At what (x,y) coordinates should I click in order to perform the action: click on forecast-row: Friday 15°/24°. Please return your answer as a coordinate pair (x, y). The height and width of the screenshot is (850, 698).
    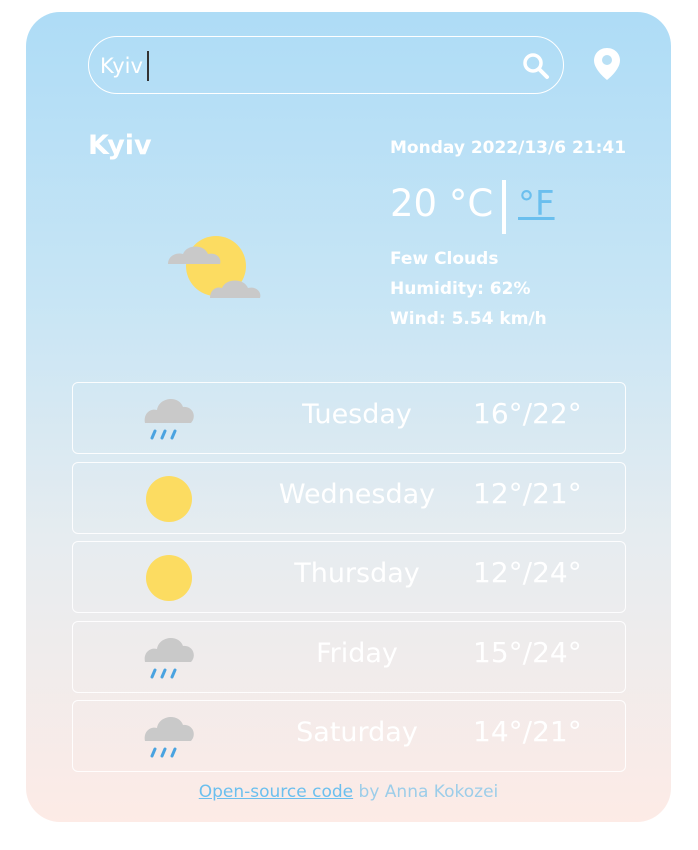
    Looking at the image, I should click on (349, 656).